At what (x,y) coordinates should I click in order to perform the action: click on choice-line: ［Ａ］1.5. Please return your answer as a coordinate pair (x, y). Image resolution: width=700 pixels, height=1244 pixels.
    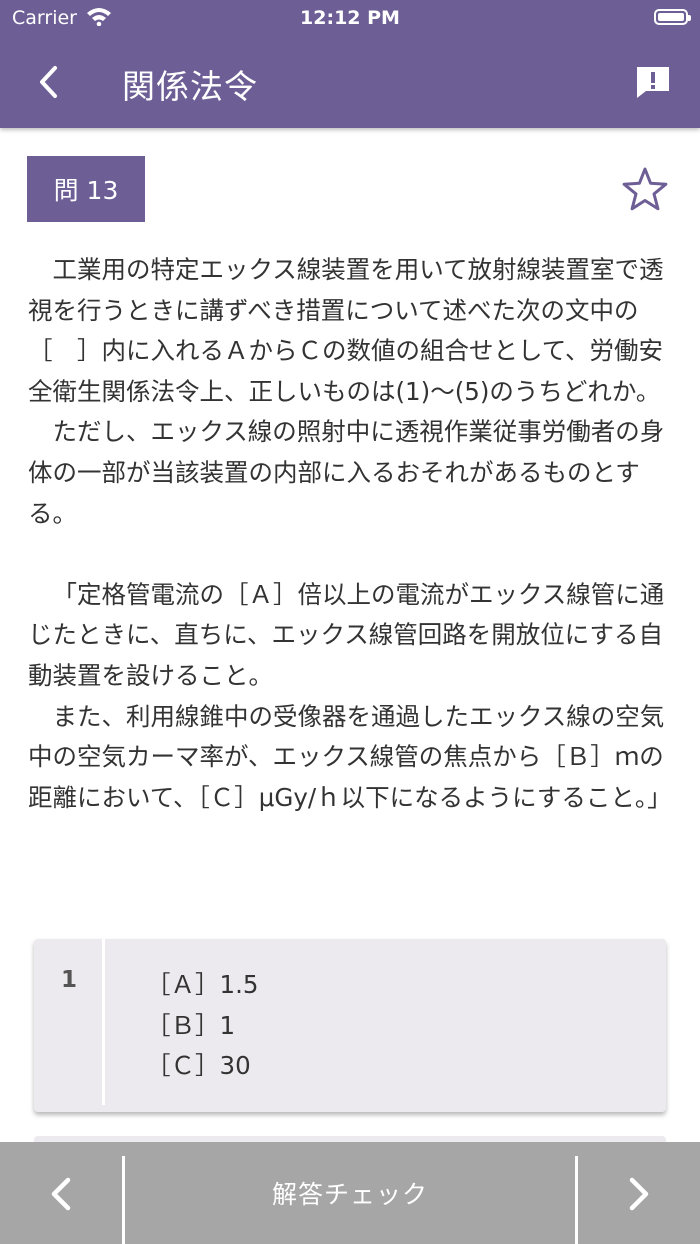
    Looking at the image, I should click on (202, 984).